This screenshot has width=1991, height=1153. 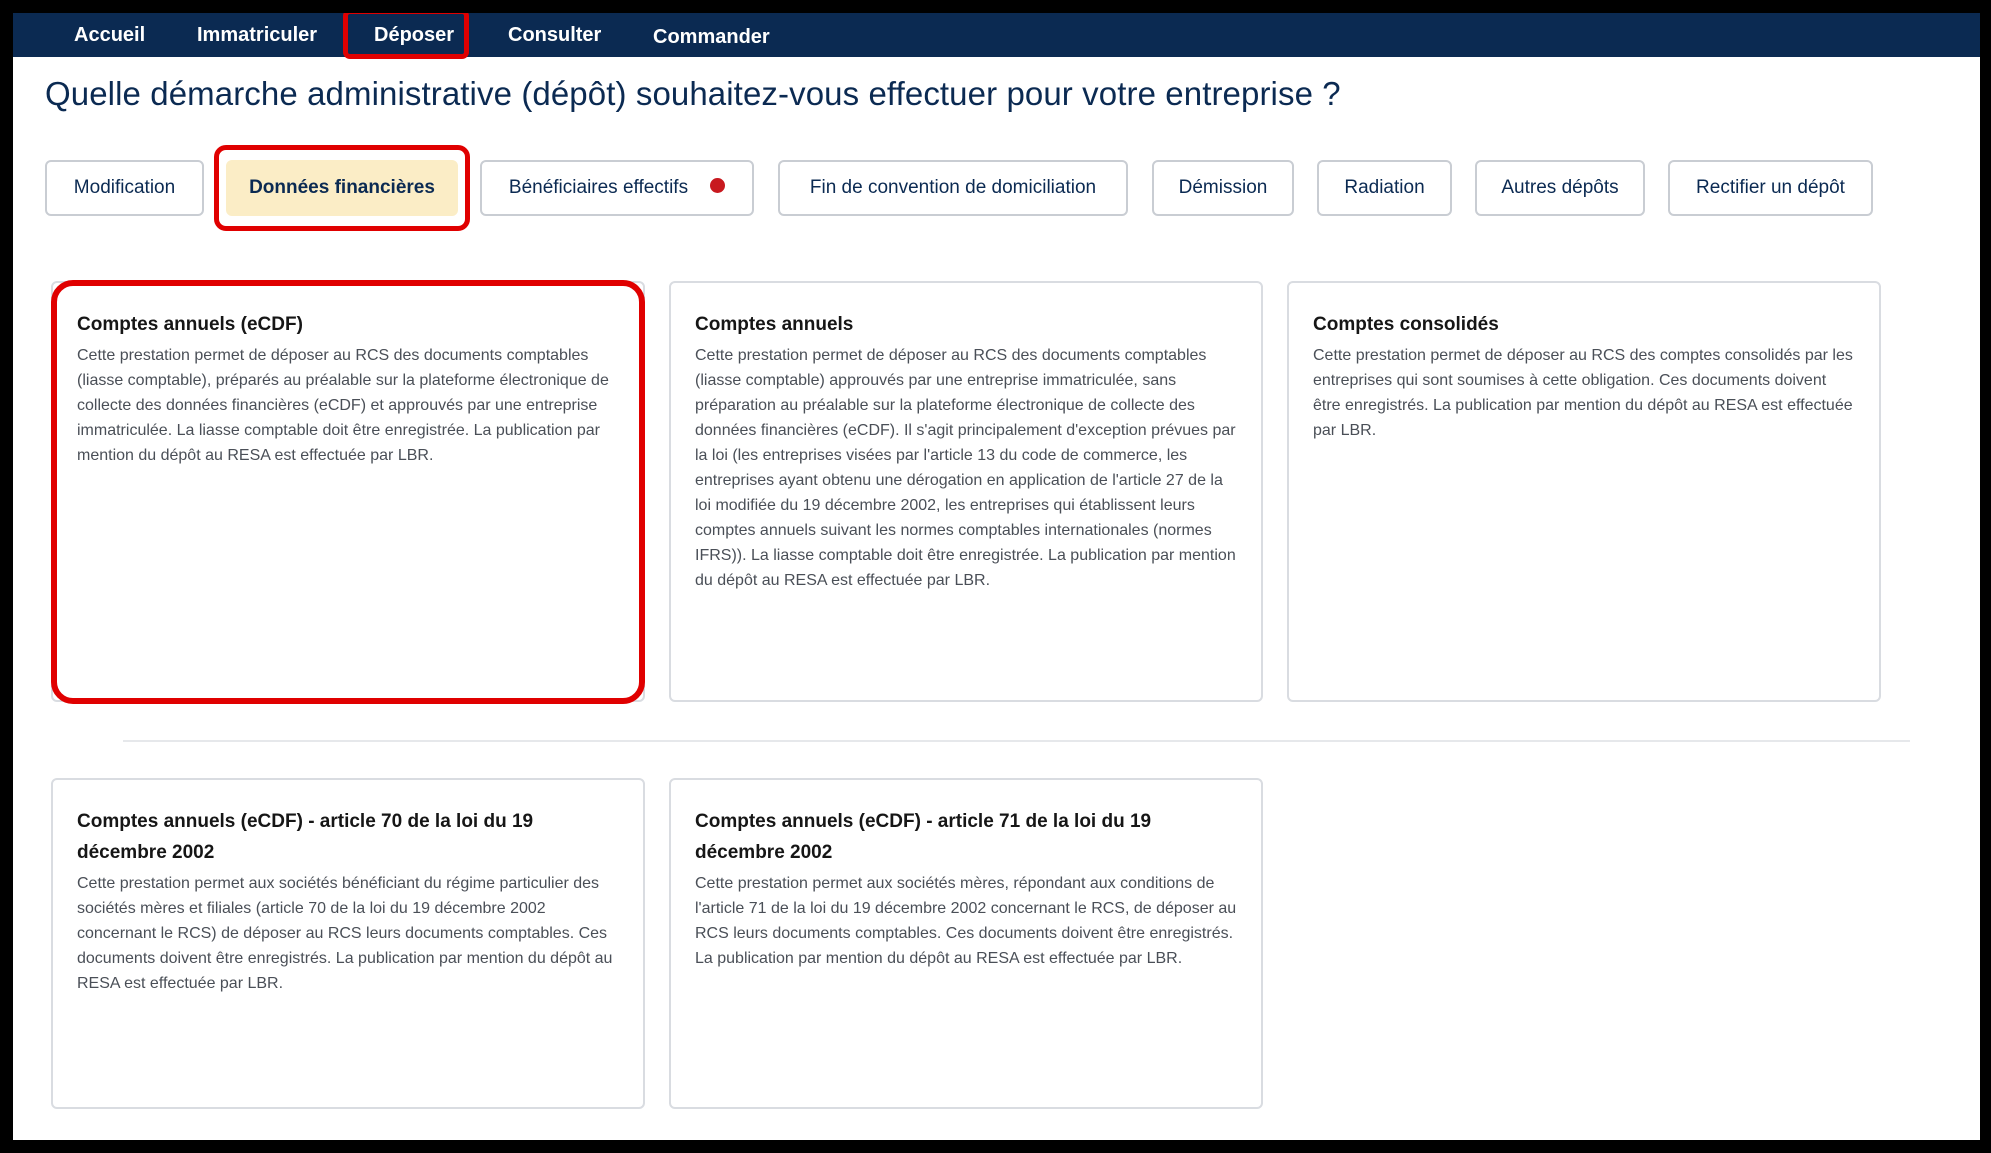 What do you see at coordinates (554, 35) in the screenshot?
I see `nav-consulter: Consulter` at bounding box center [554, 35].